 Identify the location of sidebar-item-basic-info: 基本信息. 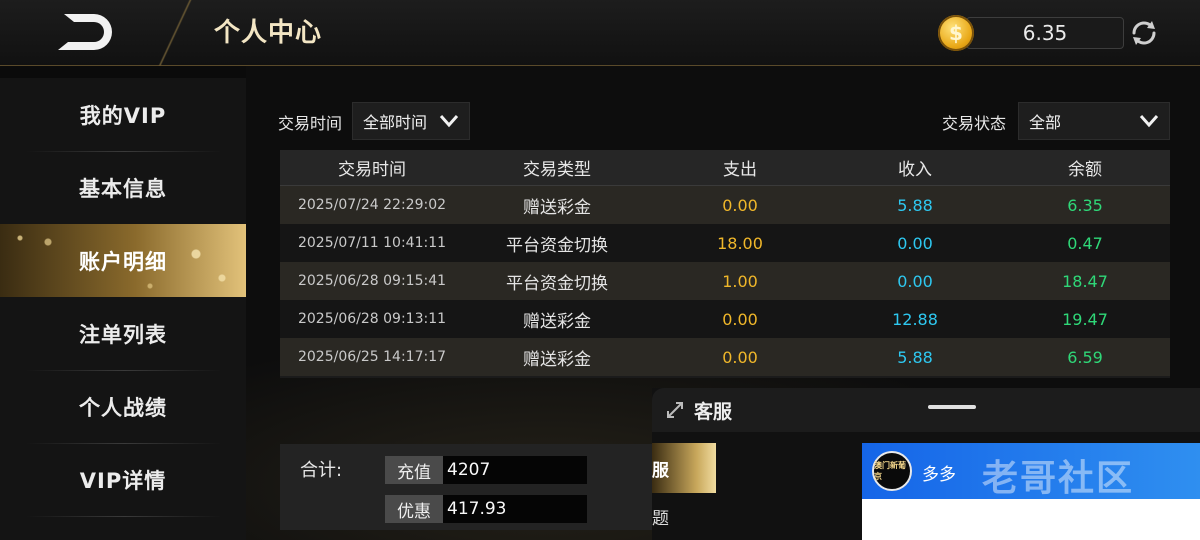
(123, 187).